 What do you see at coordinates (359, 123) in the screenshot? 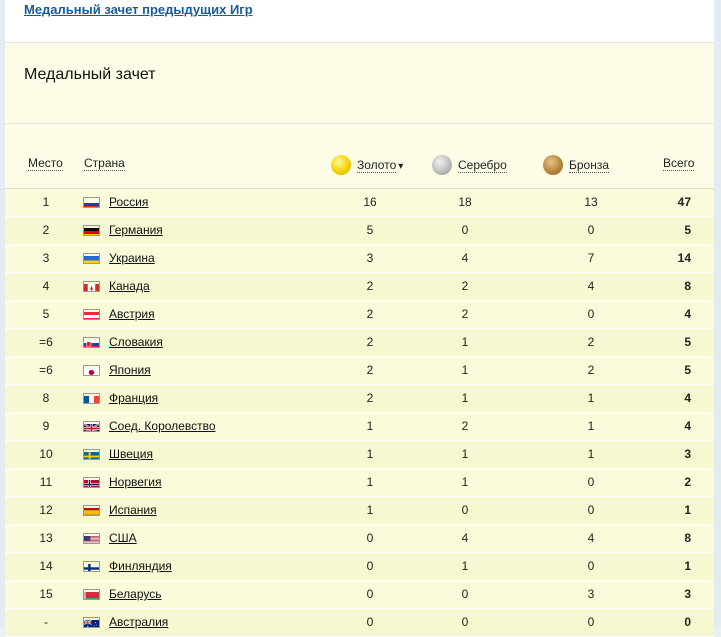
I see `title-divider` at bounding box center [359, 123].